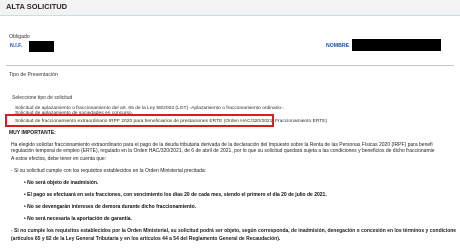 The width and height of the screenshot is (460, 248). Describe the element at coordinates (37, 6) in the screenshot. I see `page-title: ALTA SOLICITUD` at that location.